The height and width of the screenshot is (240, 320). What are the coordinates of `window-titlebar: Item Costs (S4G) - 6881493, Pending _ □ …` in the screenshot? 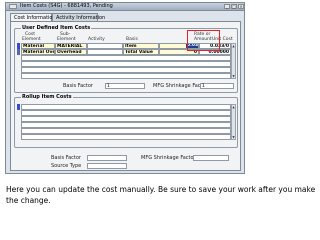 It's located at (125, 7).